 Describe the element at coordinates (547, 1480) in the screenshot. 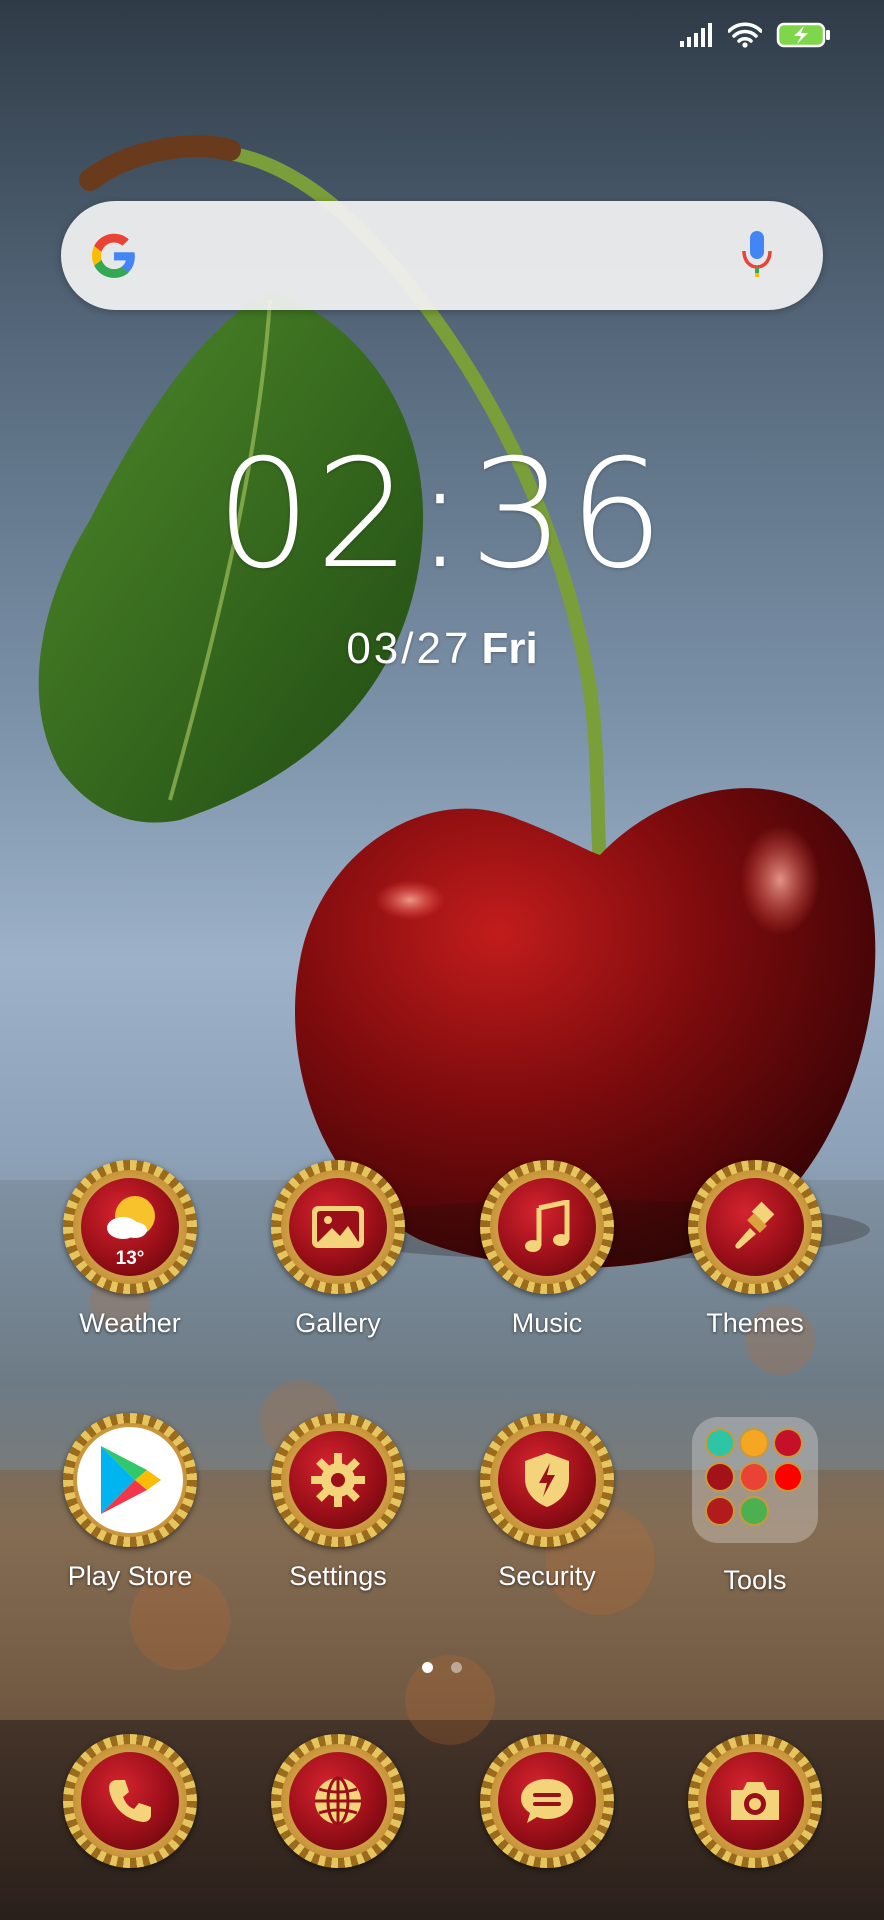

I see `shield-bolt-icon` at that location.